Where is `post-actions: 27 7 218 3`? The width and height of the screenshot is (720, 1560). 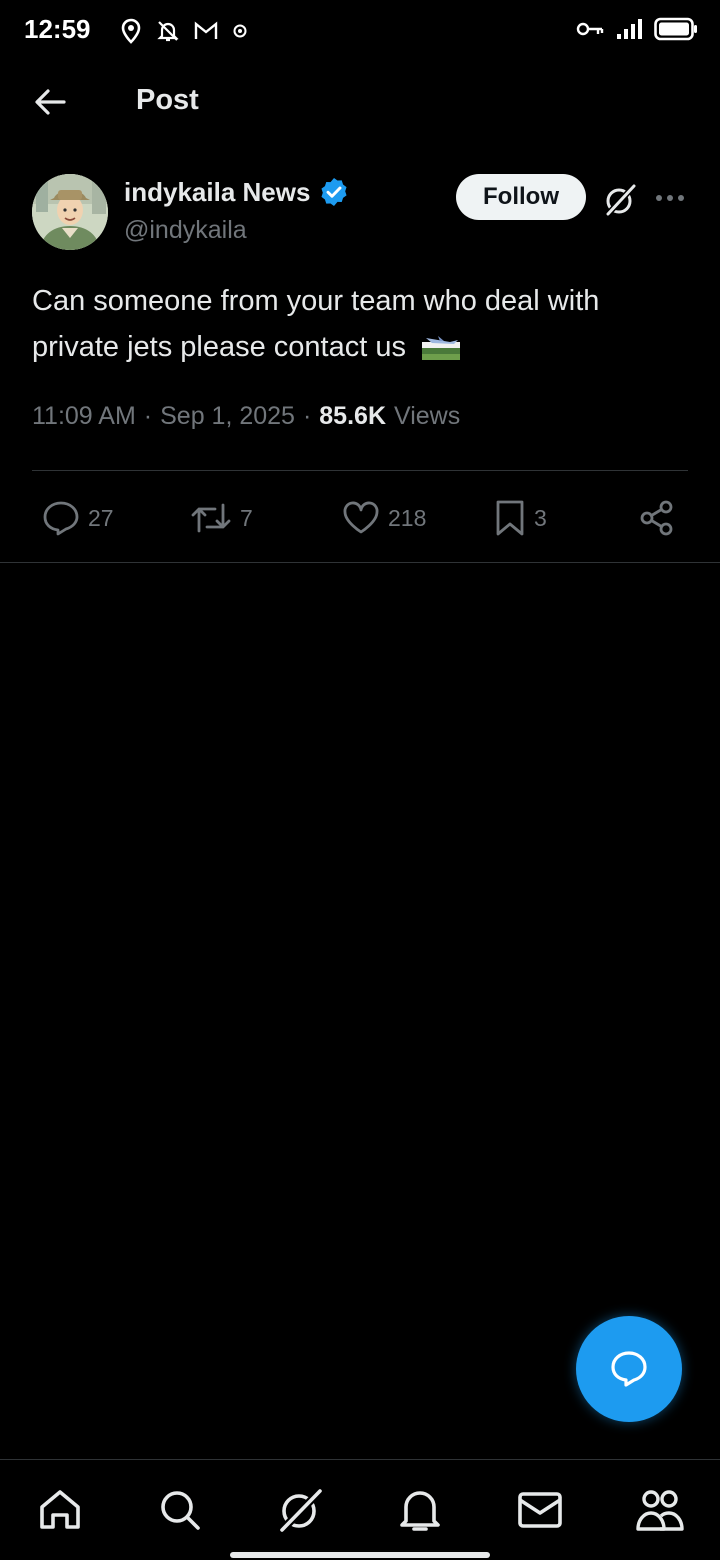
post-actions: 27 7 218 3 is located at coordinates (360, 518).